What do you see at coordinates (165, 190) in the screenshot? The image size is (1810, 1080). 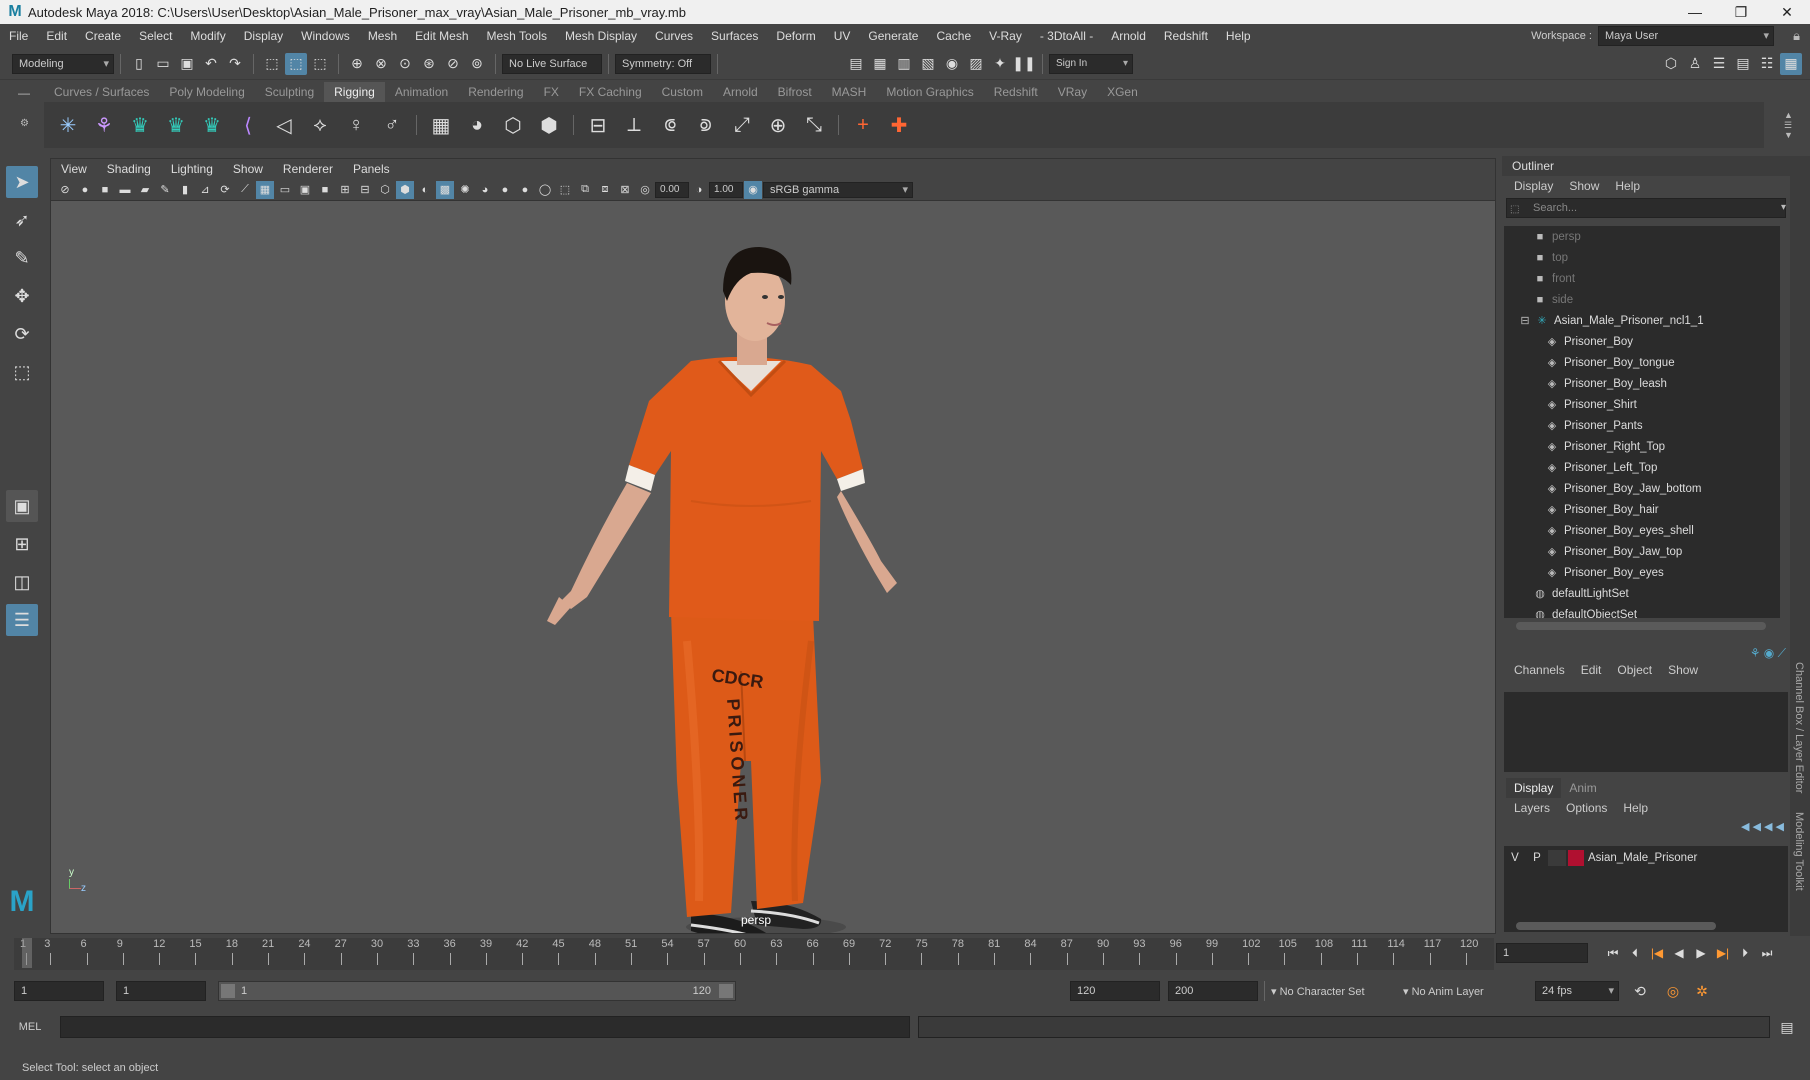 I see `grease-pencil-icon: ✎` at bounding box center [165, 190].